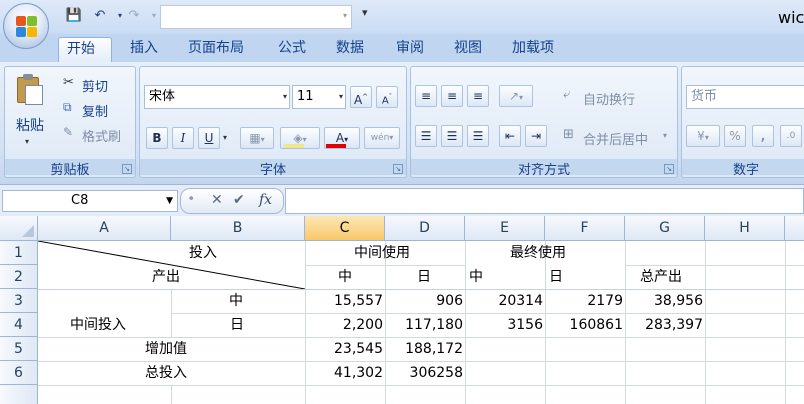 The height and width of the screenshot is (404, 804). What do you see at coordinates (361, 97) in the screenshot?
I see `grow-font-button: A^` at bounding box center [361, 97].